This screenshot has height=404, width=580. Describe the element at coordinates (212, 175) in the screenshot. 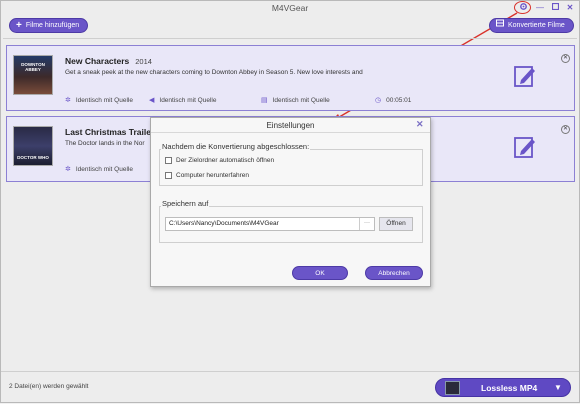

I see `shutdown-label: Computer herunterfahren` at that location.